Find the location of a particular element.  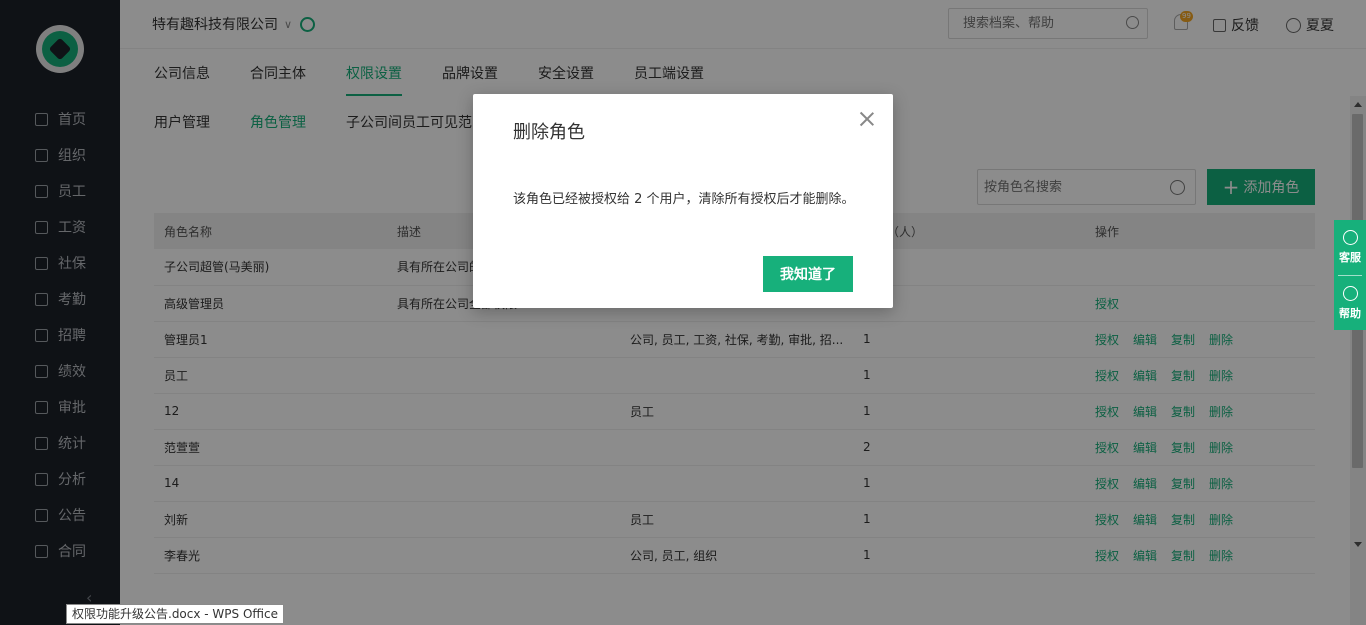

customer-service-label: 客服 is located at coordinates (1350, 257).